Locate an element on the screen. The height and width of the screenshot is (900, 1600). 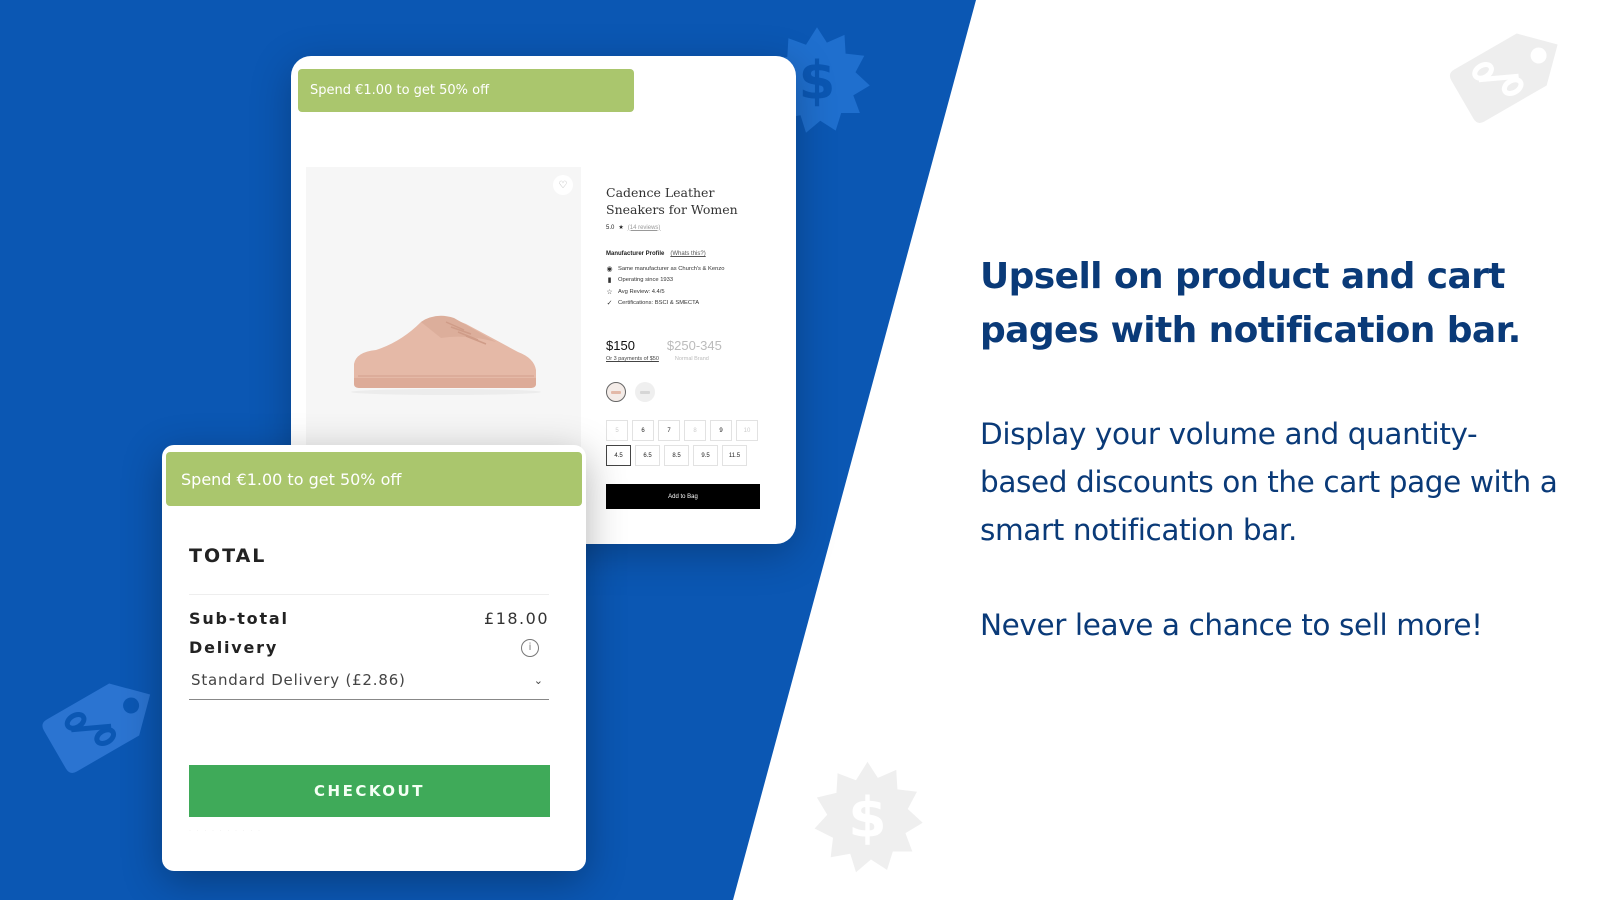
product-image: ♡ is located at coordinates (443, 312).